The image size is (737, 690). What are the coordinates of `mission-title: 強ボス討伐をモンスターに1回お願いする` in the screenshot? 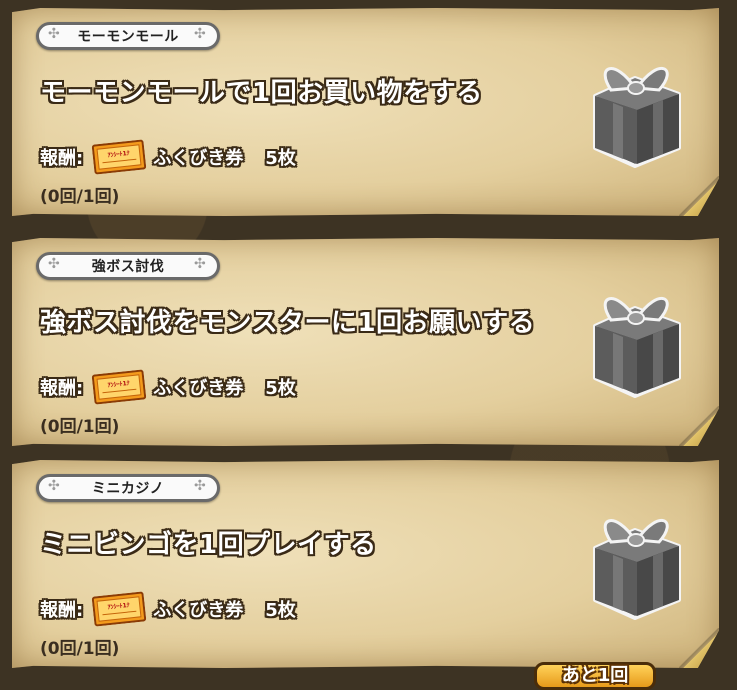 It's located at (288, 323).